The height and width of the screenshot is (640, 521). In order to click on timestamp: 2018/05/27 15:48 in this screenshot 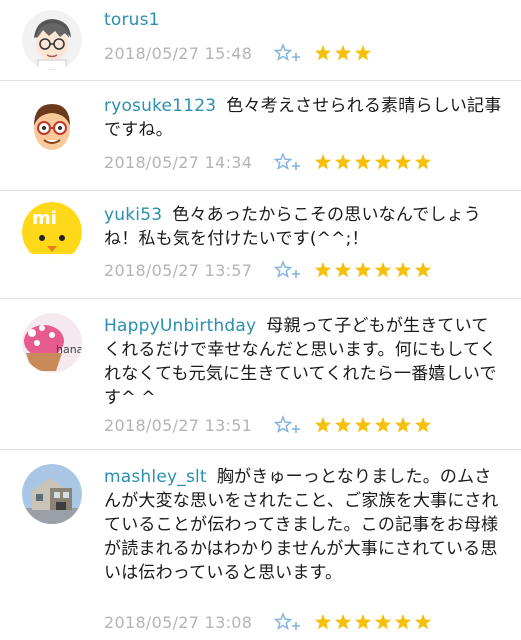, I will do `click(178, 53)`.